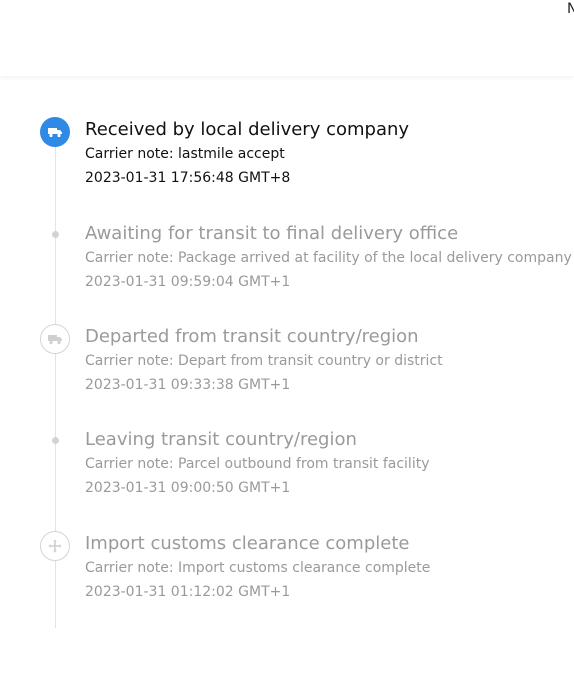  Describe the element at coordinates (252, 336) in the screenshot. I see `event-title: Departed from transit country/region` at that location.